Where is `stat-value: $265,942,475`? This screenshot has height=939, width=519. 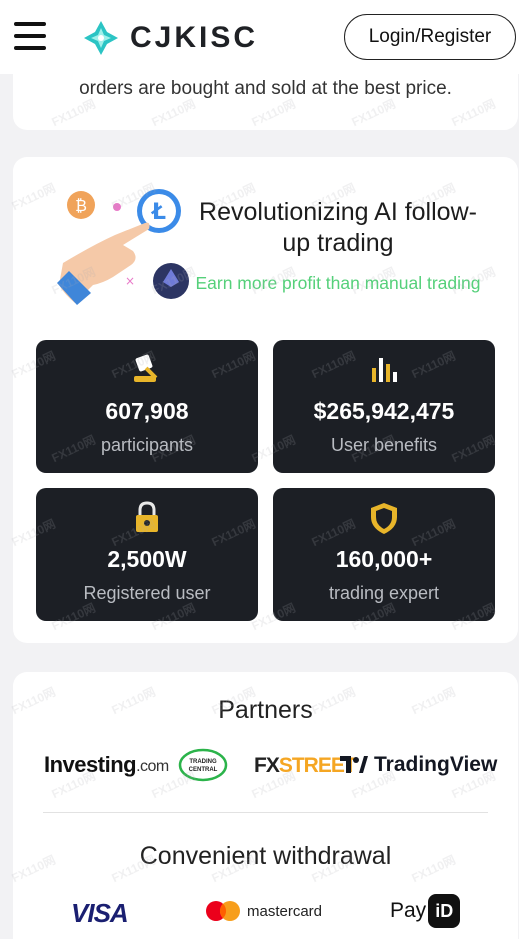 stat-value: $265,942,475 is located at coordinates (384, 411).